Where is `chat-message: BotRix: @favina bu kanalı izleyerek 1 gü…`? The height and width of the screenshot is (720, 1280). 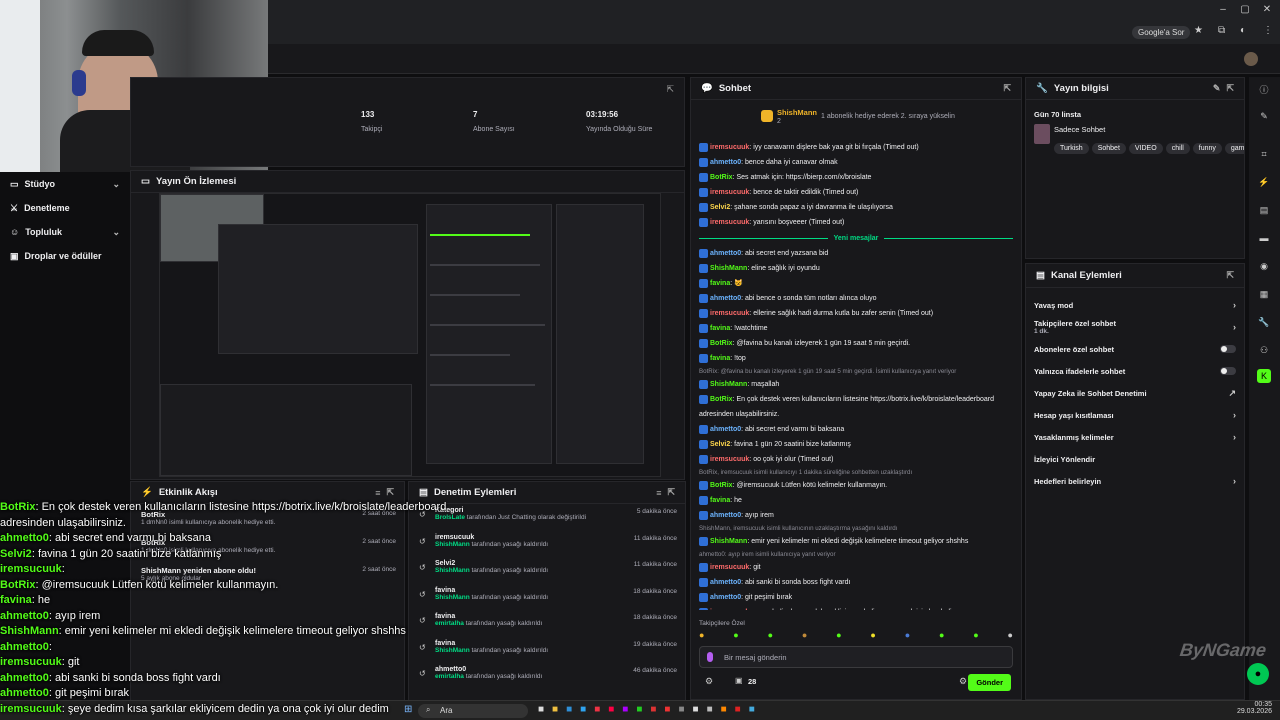 chat-message: BotRix: @favina bu kanalı izleyerek 1 gü… is located at coordinates (856, 343).